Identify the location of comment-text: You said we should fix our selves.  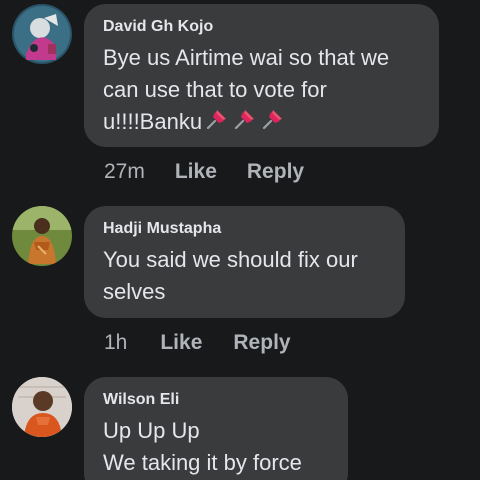
(245, 276).